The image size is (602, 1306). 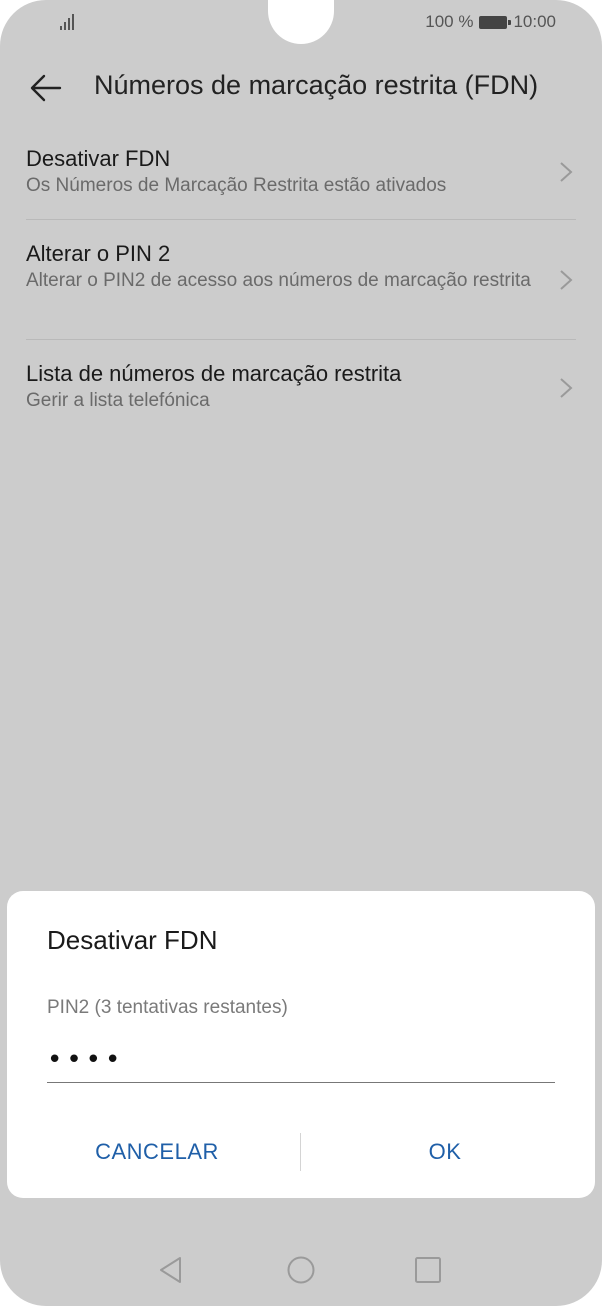 I want to click on nav-home-icon, so click(x=301, y=1270).